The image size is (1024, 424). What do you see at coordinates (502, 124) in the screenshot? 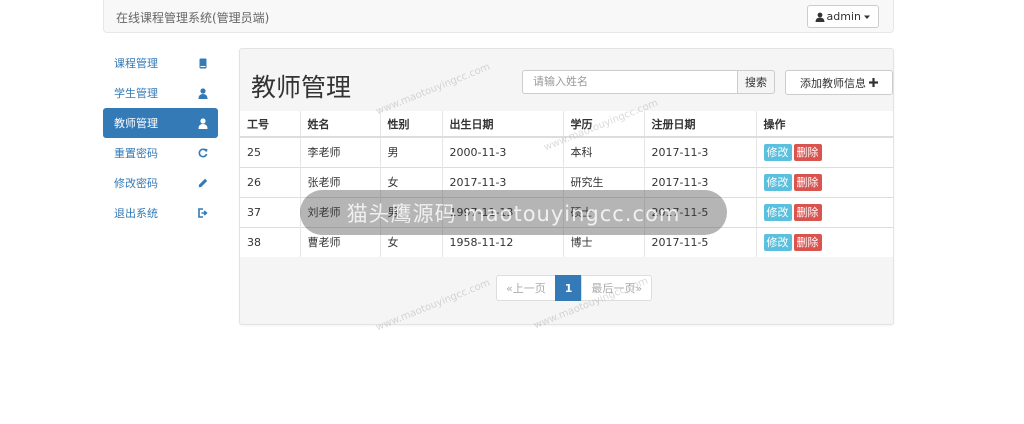
I see `column-header: 出生日期` at bounding box center [502, 124].